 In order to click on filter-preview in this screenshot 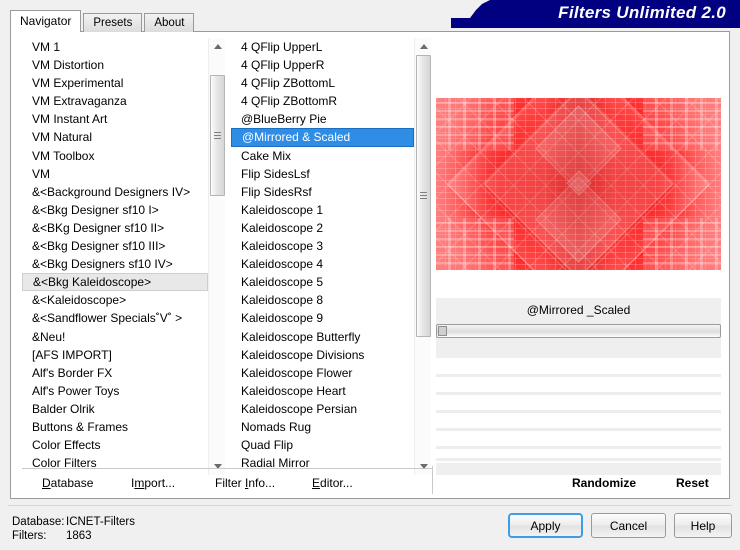, I will do `click(578, 184)`.